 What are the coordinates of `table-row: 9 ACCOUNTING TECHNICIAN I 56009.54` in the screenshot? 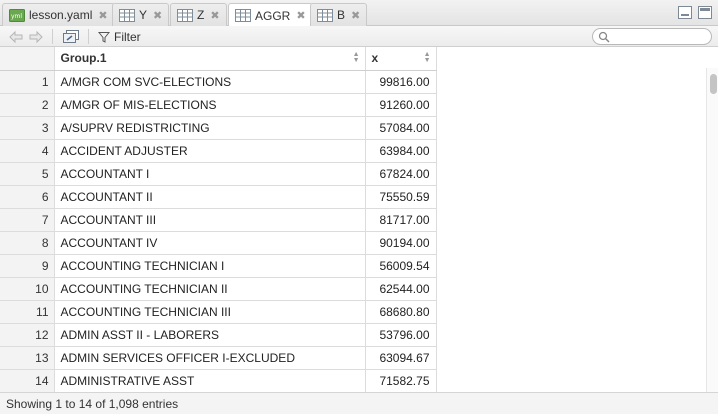 It's located at (218, 266).